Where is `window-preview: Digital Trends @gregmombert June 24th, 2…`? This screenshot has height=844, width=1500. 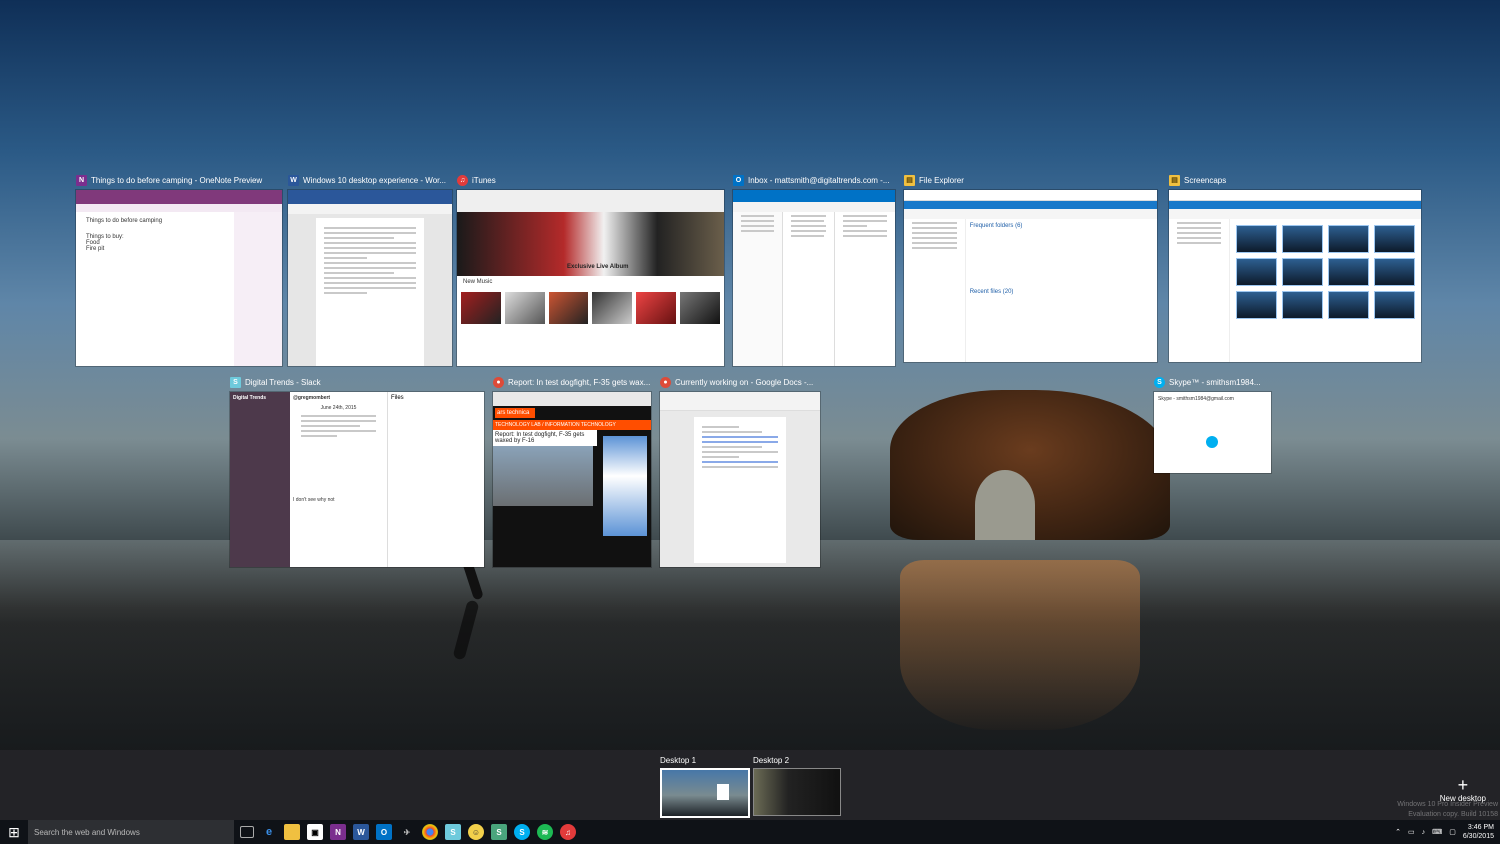
window-preview: Digital Trends @gregmombert June 24th, 2… is located at coordinates (357, 479).